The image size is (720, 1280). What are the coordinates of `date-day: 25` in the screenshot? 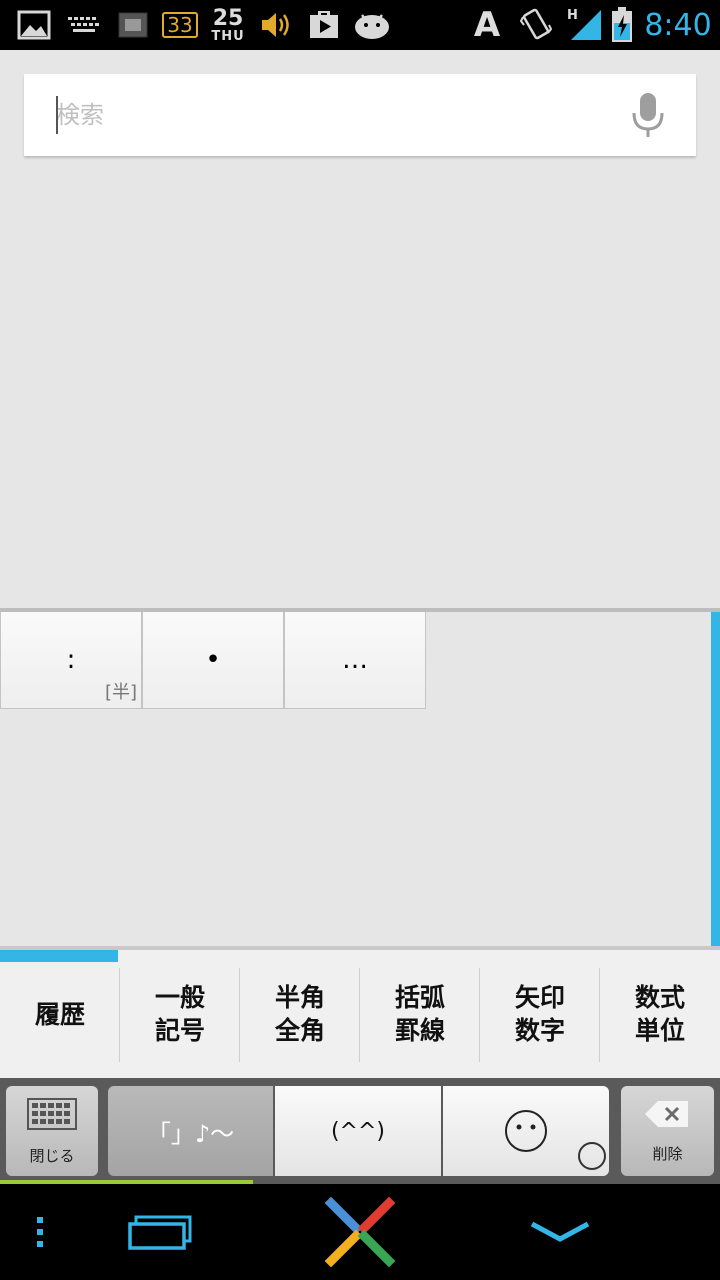 It's located at (228, 18).